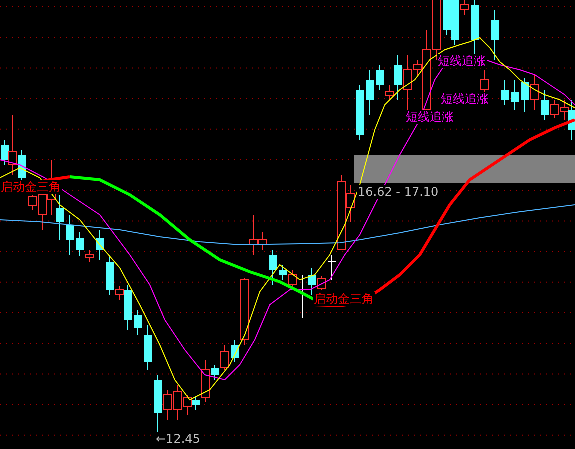  I want to click on price-label: ←12.45, so click(178, 439).